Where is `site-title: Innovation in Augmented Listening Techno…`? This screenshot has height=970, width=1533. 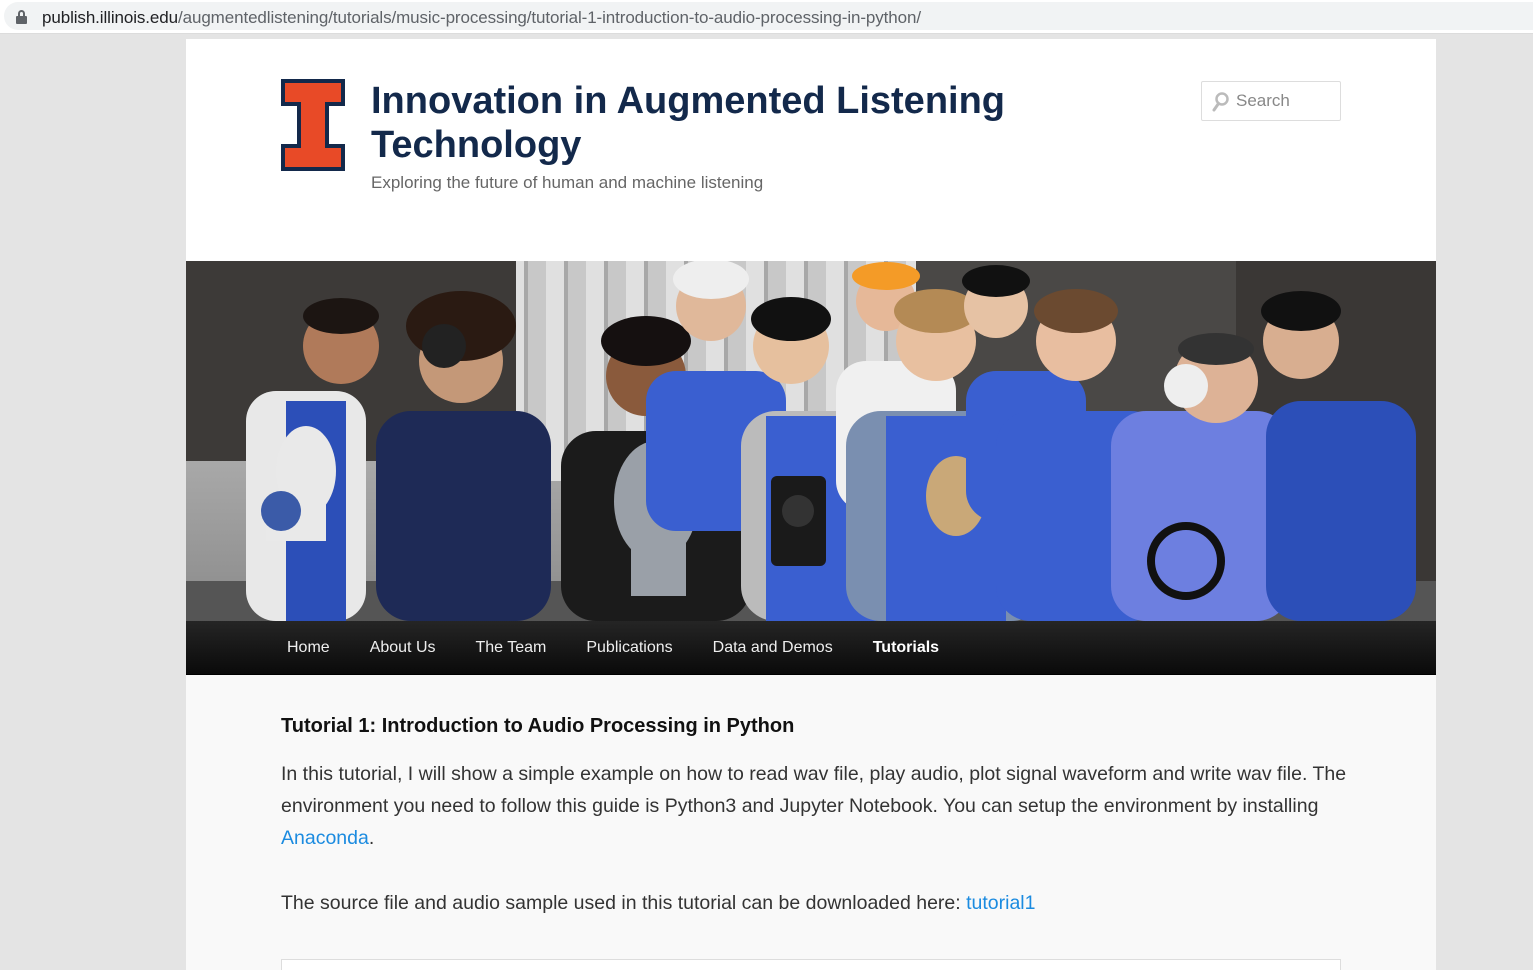
site-title: Innovation in Augmented Listening Techno… is located at coordinates (721, 123).